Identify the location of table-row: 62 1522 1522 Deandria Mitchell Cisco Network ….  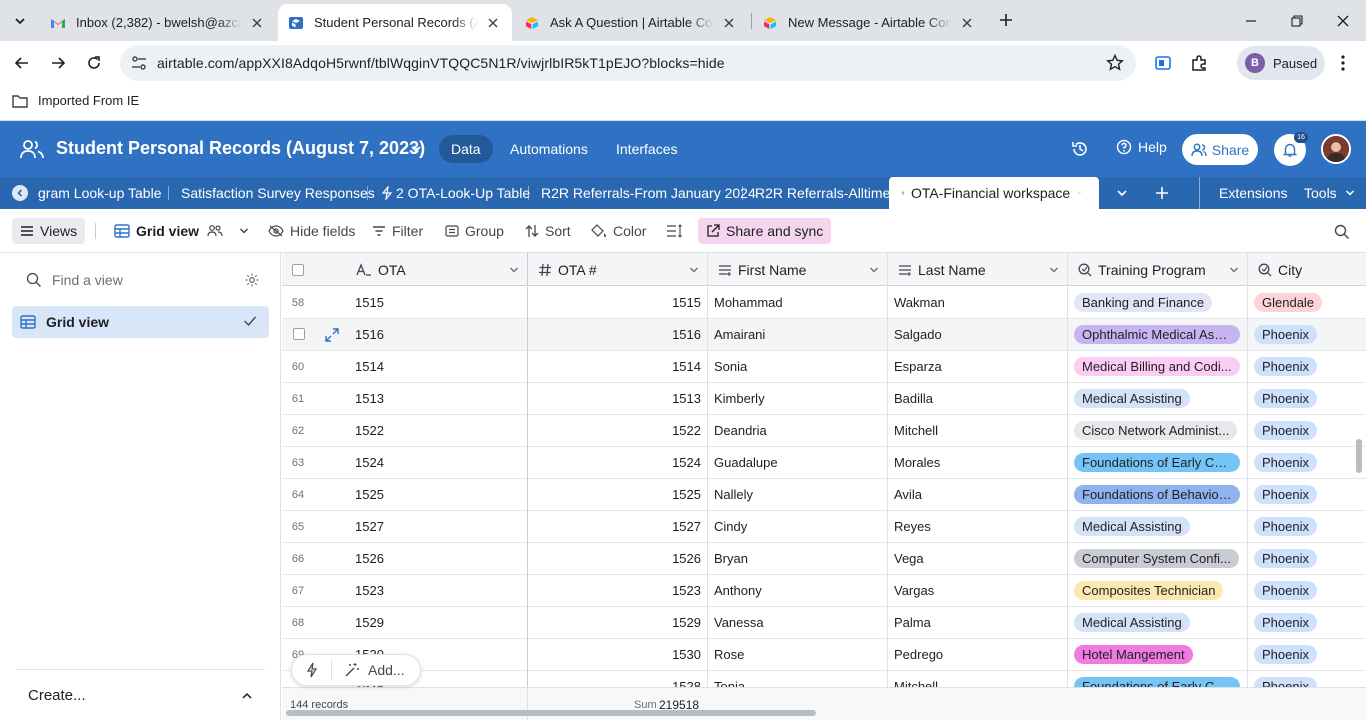
(824, 431).